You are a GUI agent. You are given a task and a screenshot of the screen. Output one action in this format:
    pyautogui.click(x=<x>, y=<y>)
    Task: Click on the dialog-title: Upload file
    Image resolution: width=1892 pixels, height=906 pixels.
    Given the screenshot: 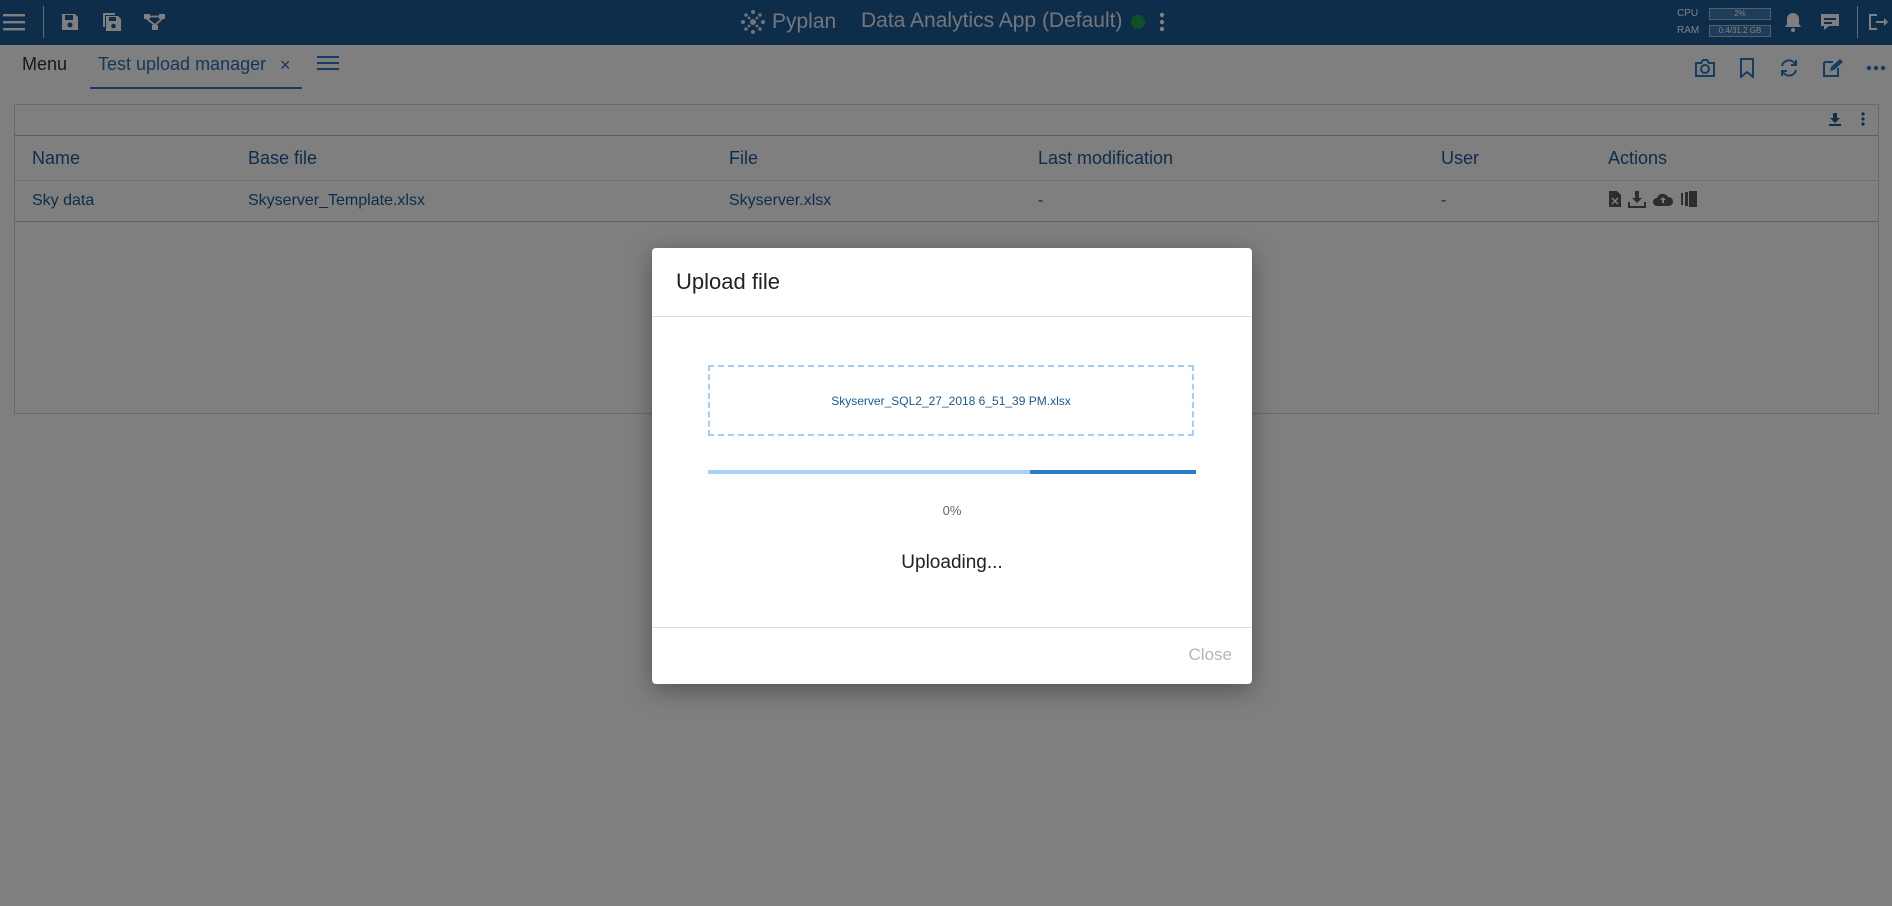 What is the action you would take?
    pyautogui.click(x=728, y=281)
    